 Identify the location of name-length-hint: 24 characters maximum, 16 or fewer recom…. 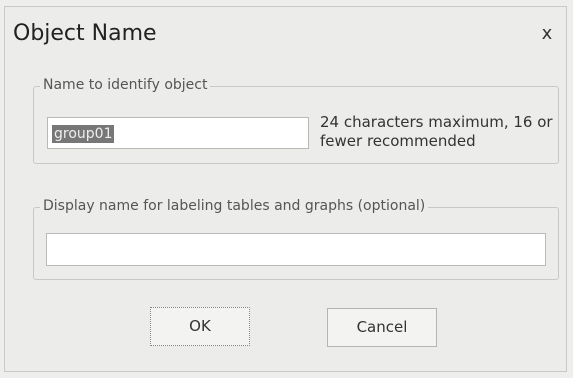
(436, 131).